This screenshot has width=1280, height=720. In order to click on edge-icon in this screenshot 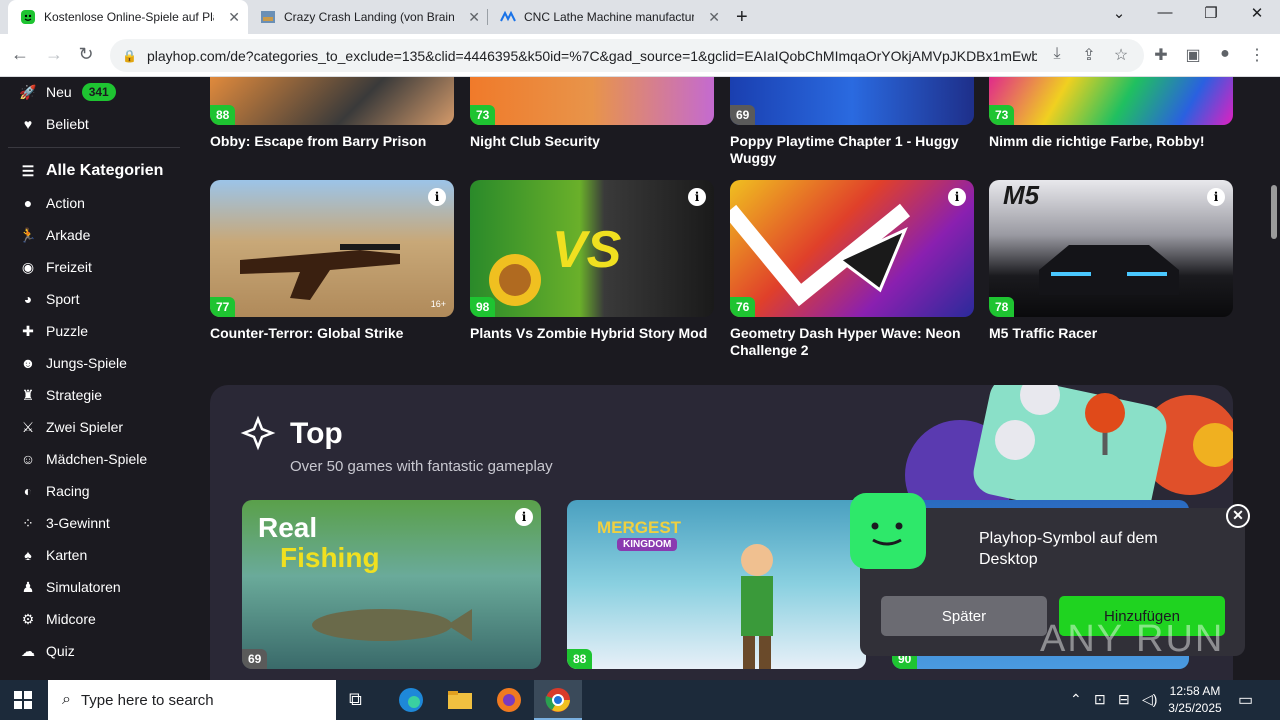, I will do `click(411, 700)`.